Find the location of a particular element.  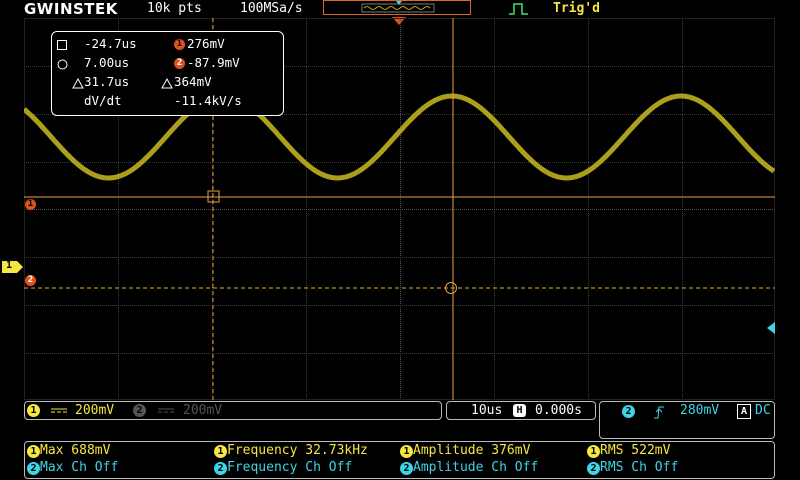

memory-position-bar is located at coordinates (397, 7).